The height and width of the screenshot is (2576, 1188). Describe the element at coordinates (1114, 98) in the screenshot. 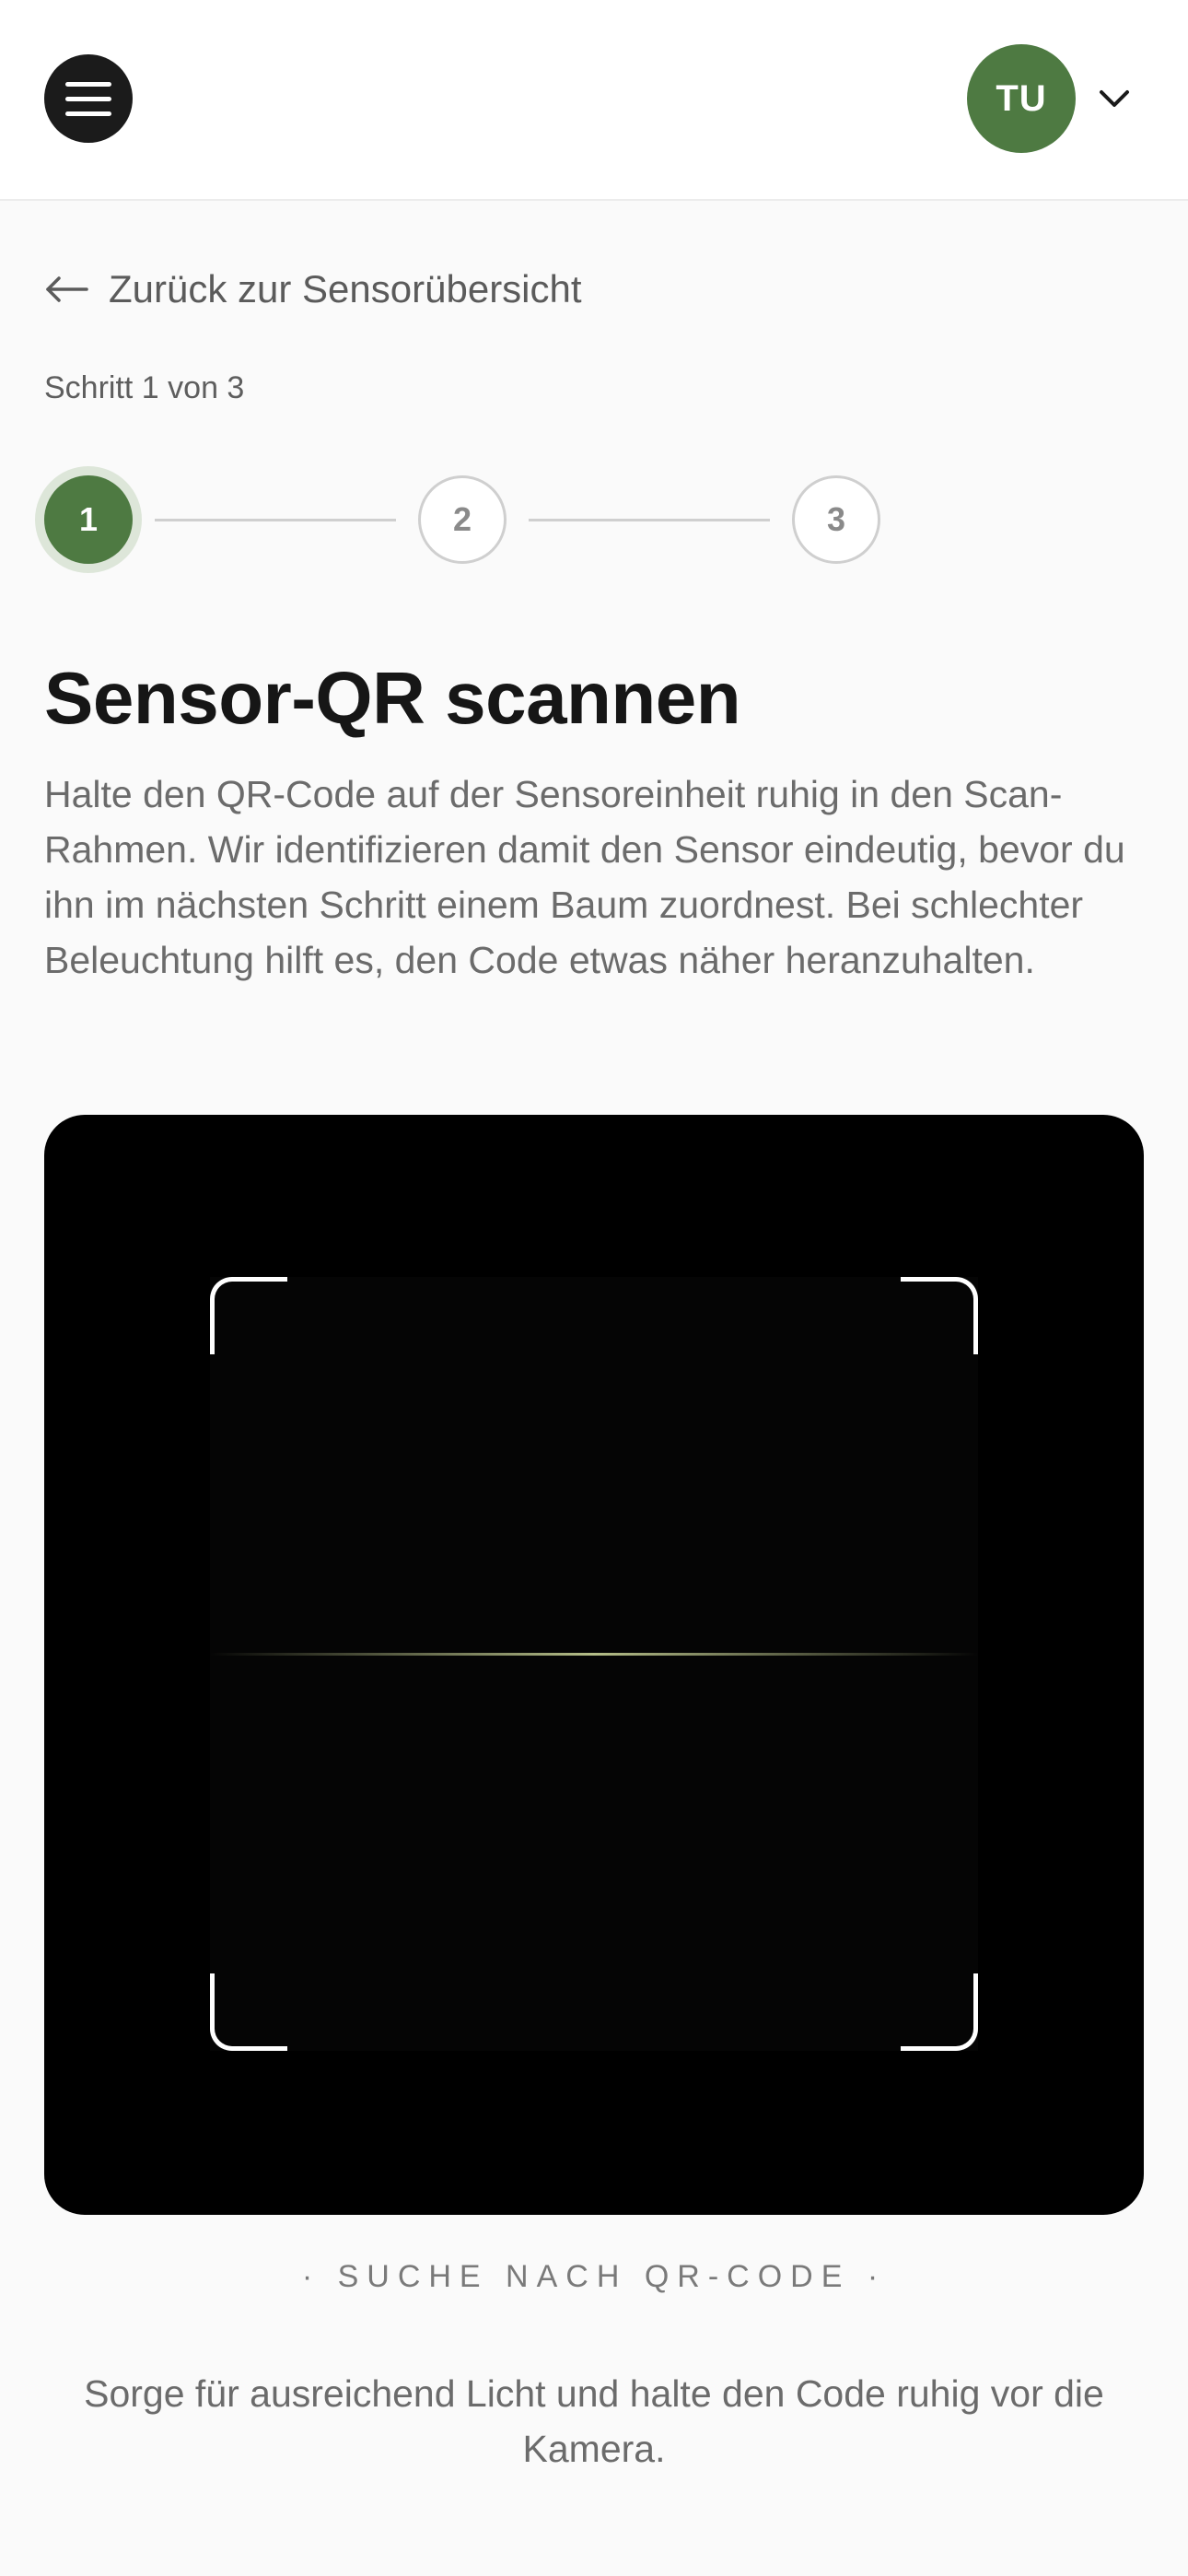

I see `chevron-down-icon` at that location.